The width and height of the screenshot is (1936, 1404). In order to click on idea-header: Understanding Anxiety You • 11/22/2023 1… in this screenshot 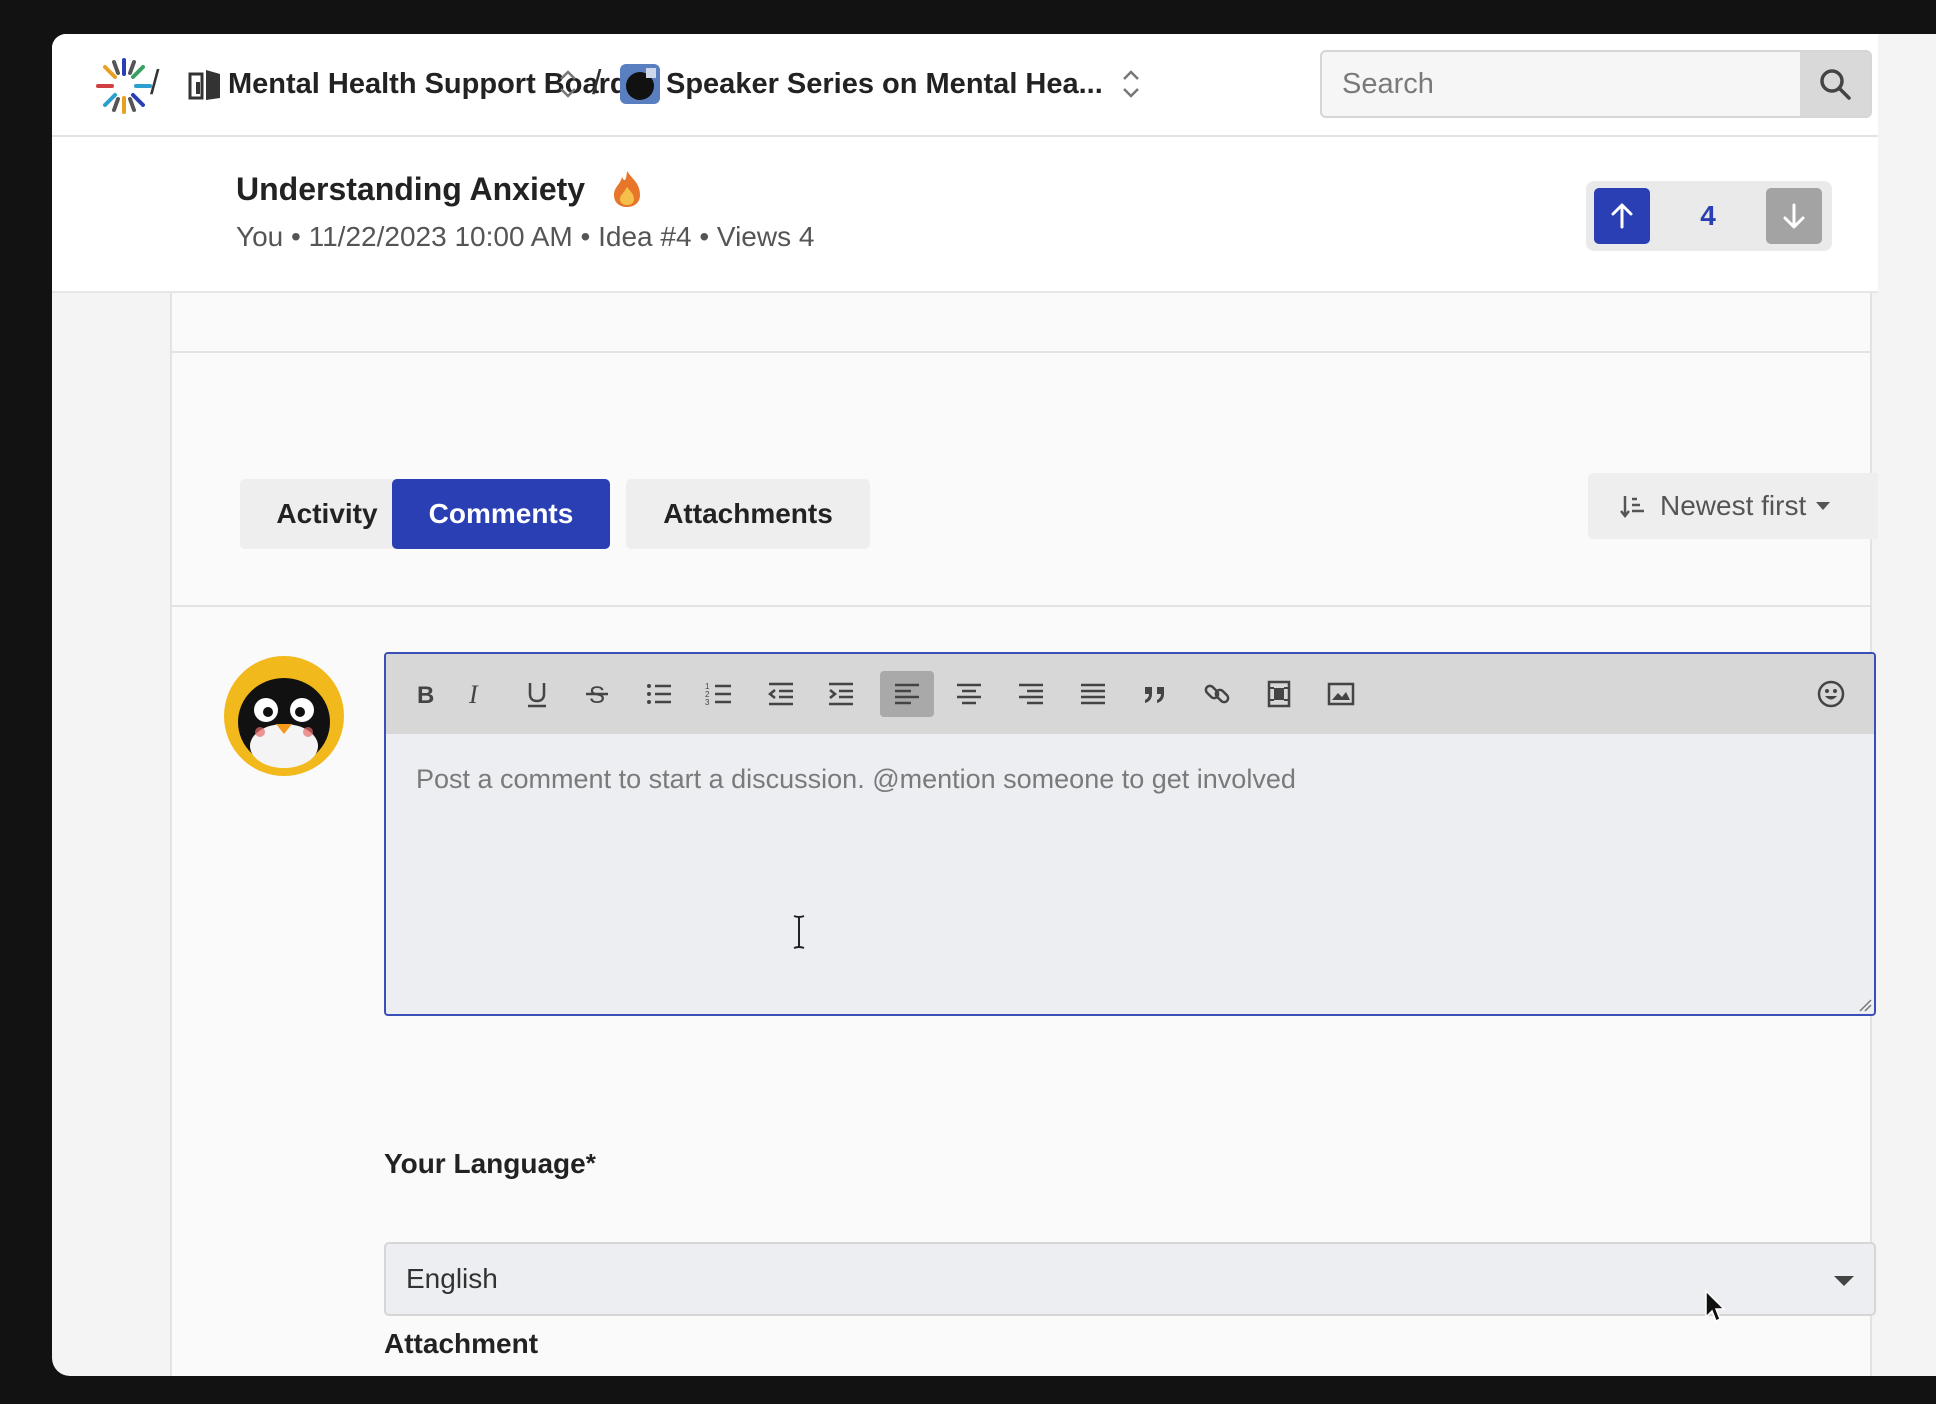, I will do `click(994, 215)`.